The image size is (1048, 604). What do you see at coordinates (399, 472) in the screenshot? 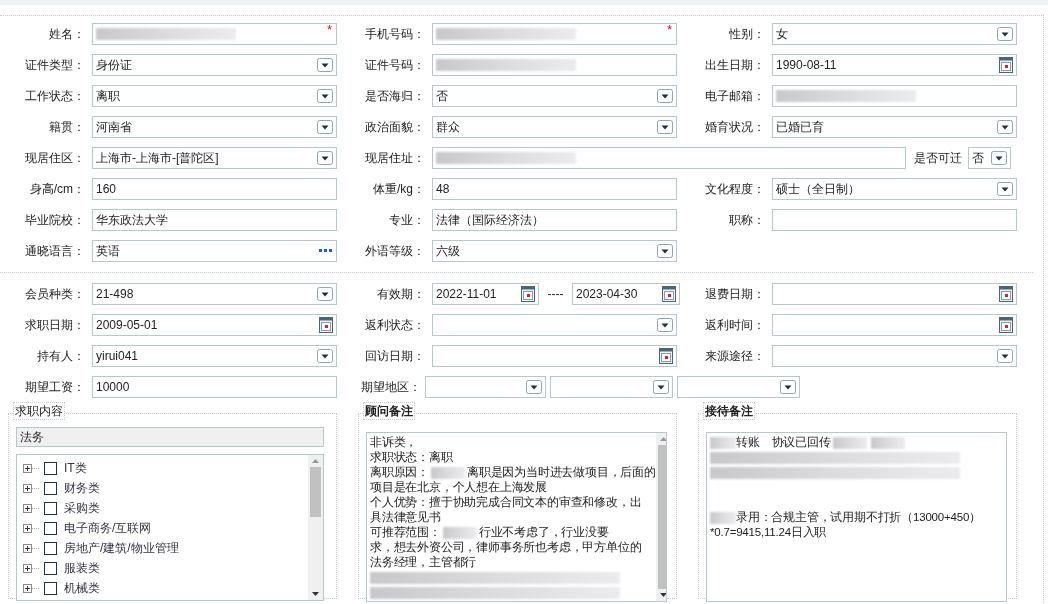
I see `note-text: 离职原因：` at bounding box center [399, 472].